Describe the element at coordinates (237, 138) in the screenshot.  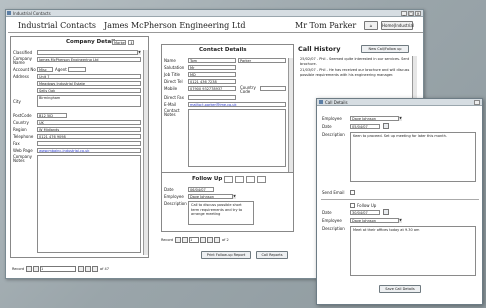
I see `contact-notes-field` at that location.